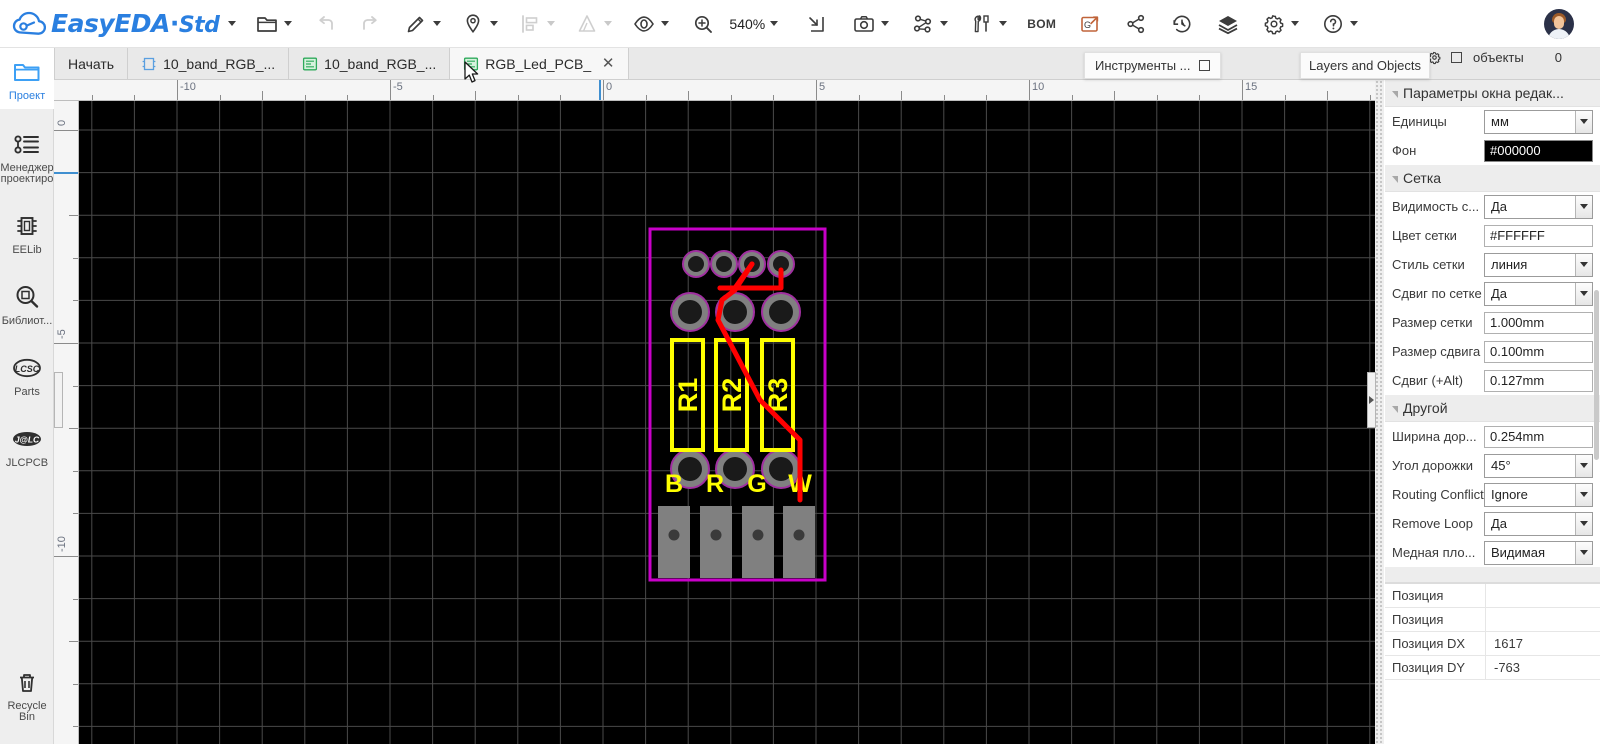 The height and width of the screenshot is (744, 1600). Describe the element at coordinates (1583, 552) in the screenshot. I see `copper-area-chevron-down-icon` at that location.